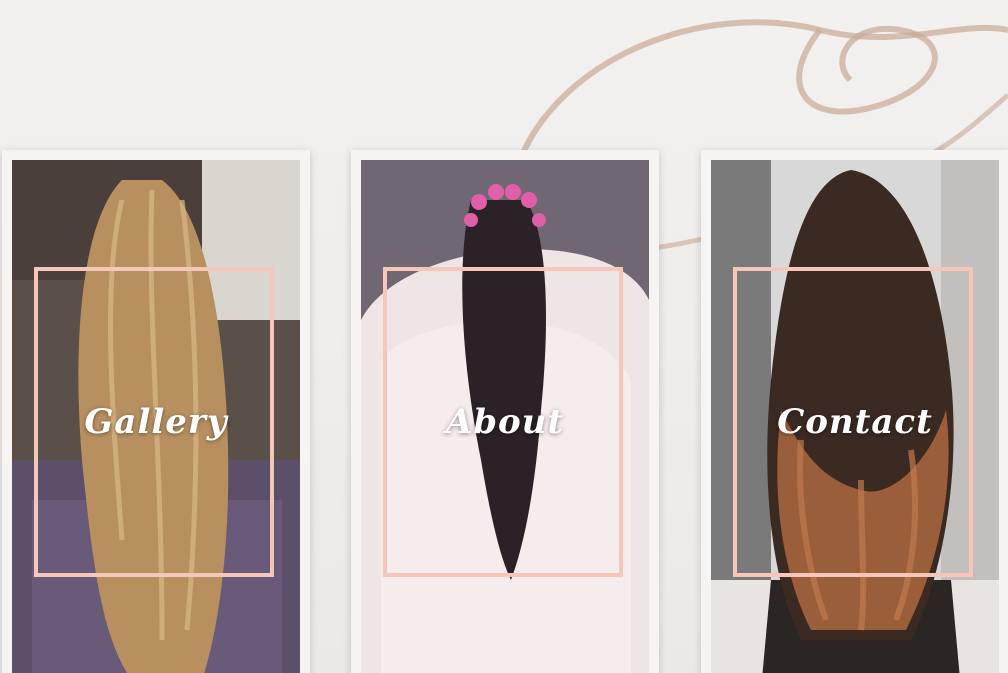  Describe the element at coordinates (854, 422) in the screenshot. I see `contact-link: Contact` at that location.